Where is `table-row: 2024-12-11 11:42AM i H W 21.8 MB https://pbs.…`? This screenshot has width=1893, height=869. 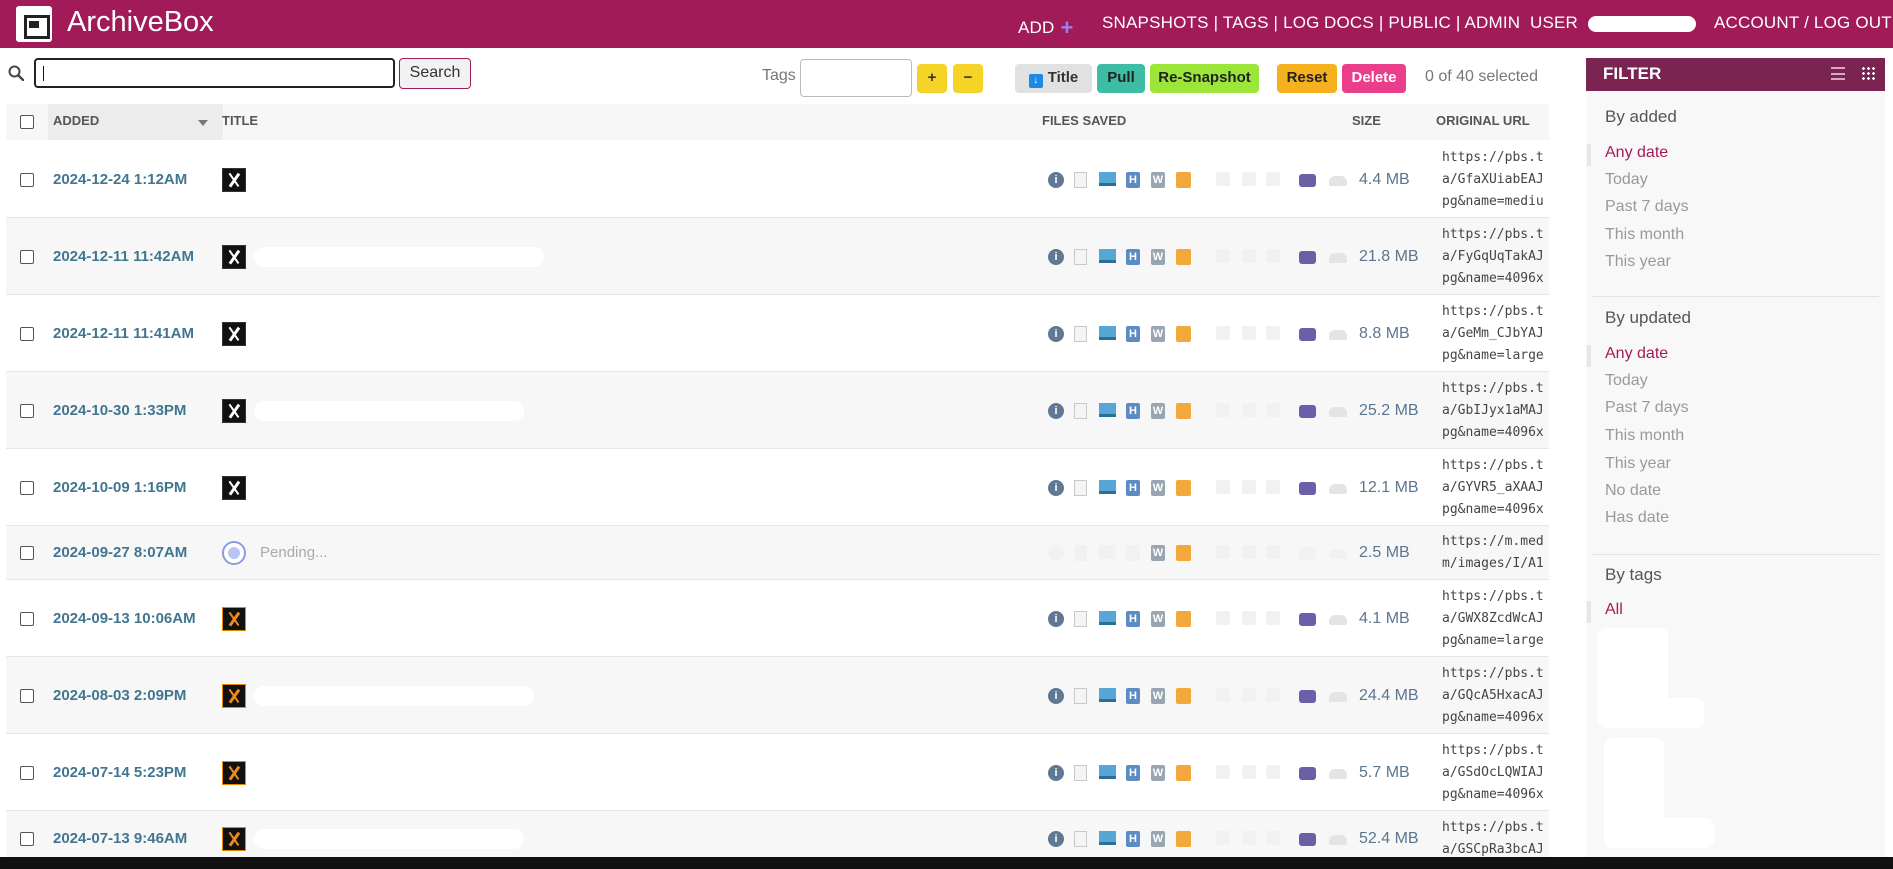 table-row: 2024-12-11 11:42AM i H W 21.8 MB https://pbs.… is located at coordinates (777, 256).